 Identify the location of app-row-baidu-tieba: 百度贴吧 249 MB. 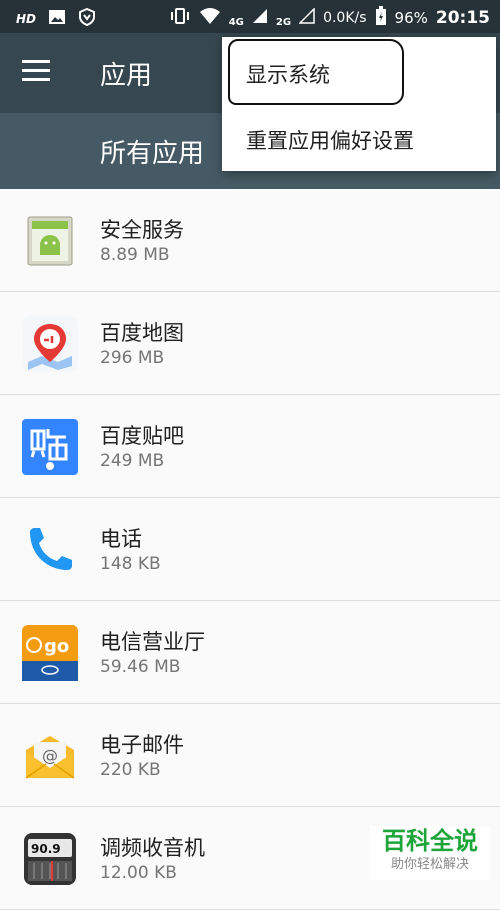
(250, 446).